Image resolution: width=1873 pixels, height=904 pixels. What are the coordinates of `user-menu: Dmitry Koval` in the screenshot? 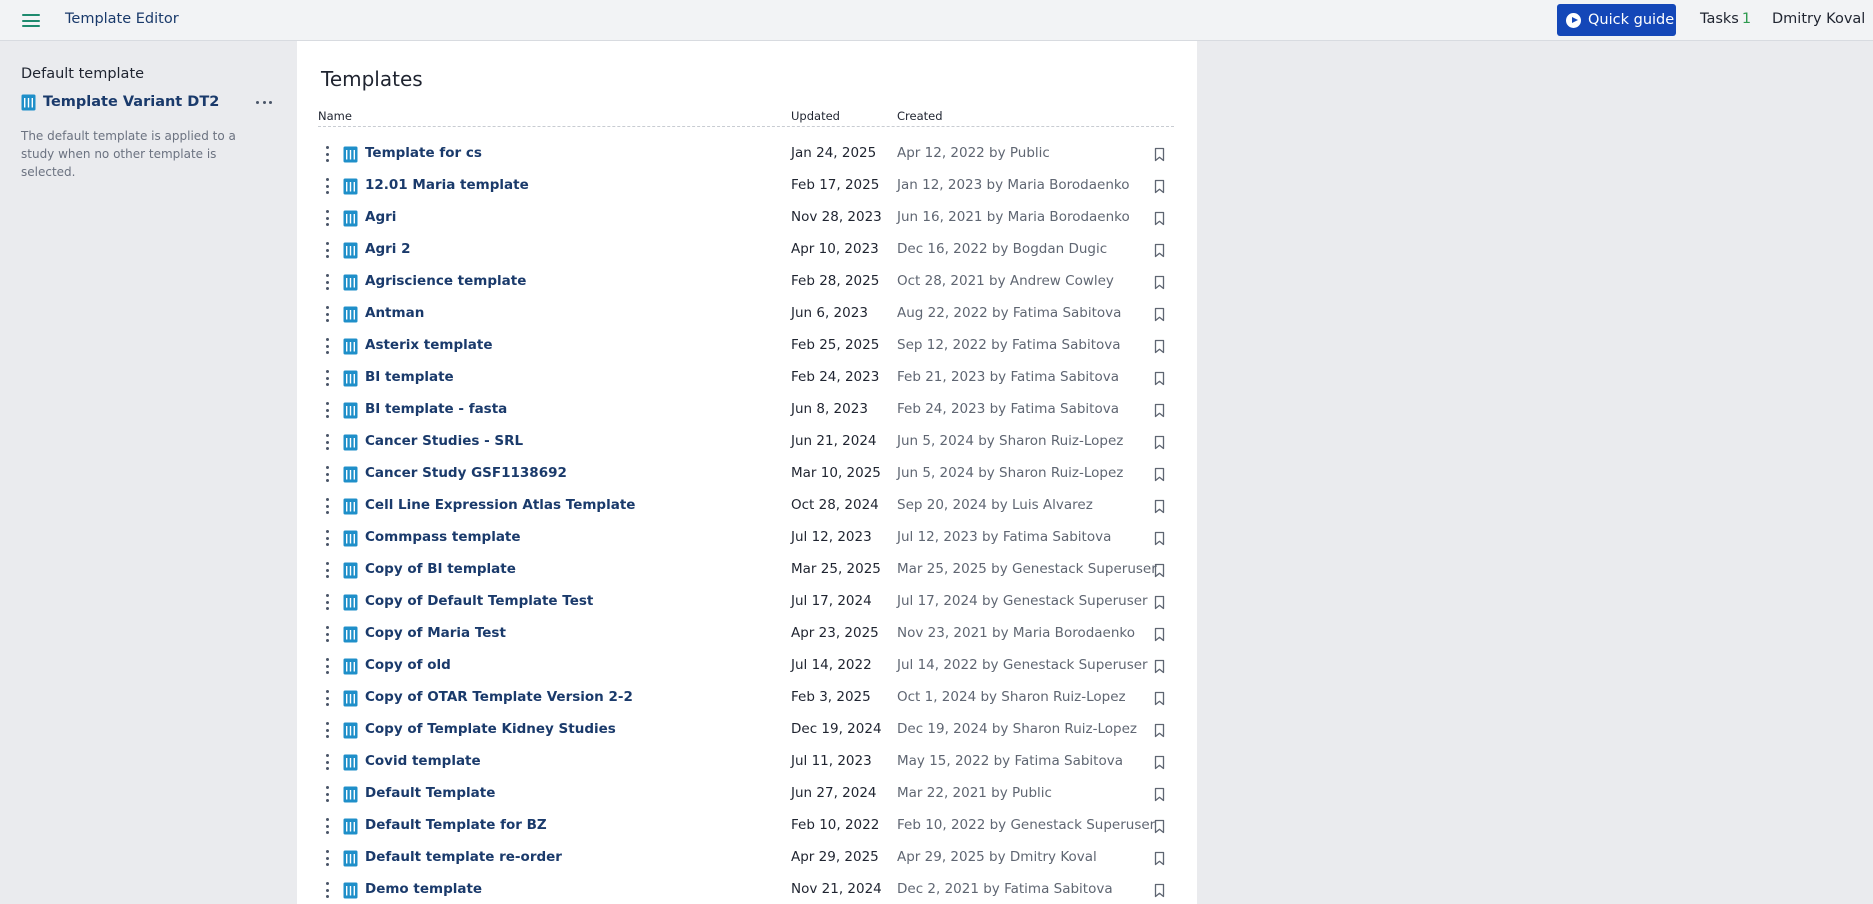 It's located at (1818, 19).